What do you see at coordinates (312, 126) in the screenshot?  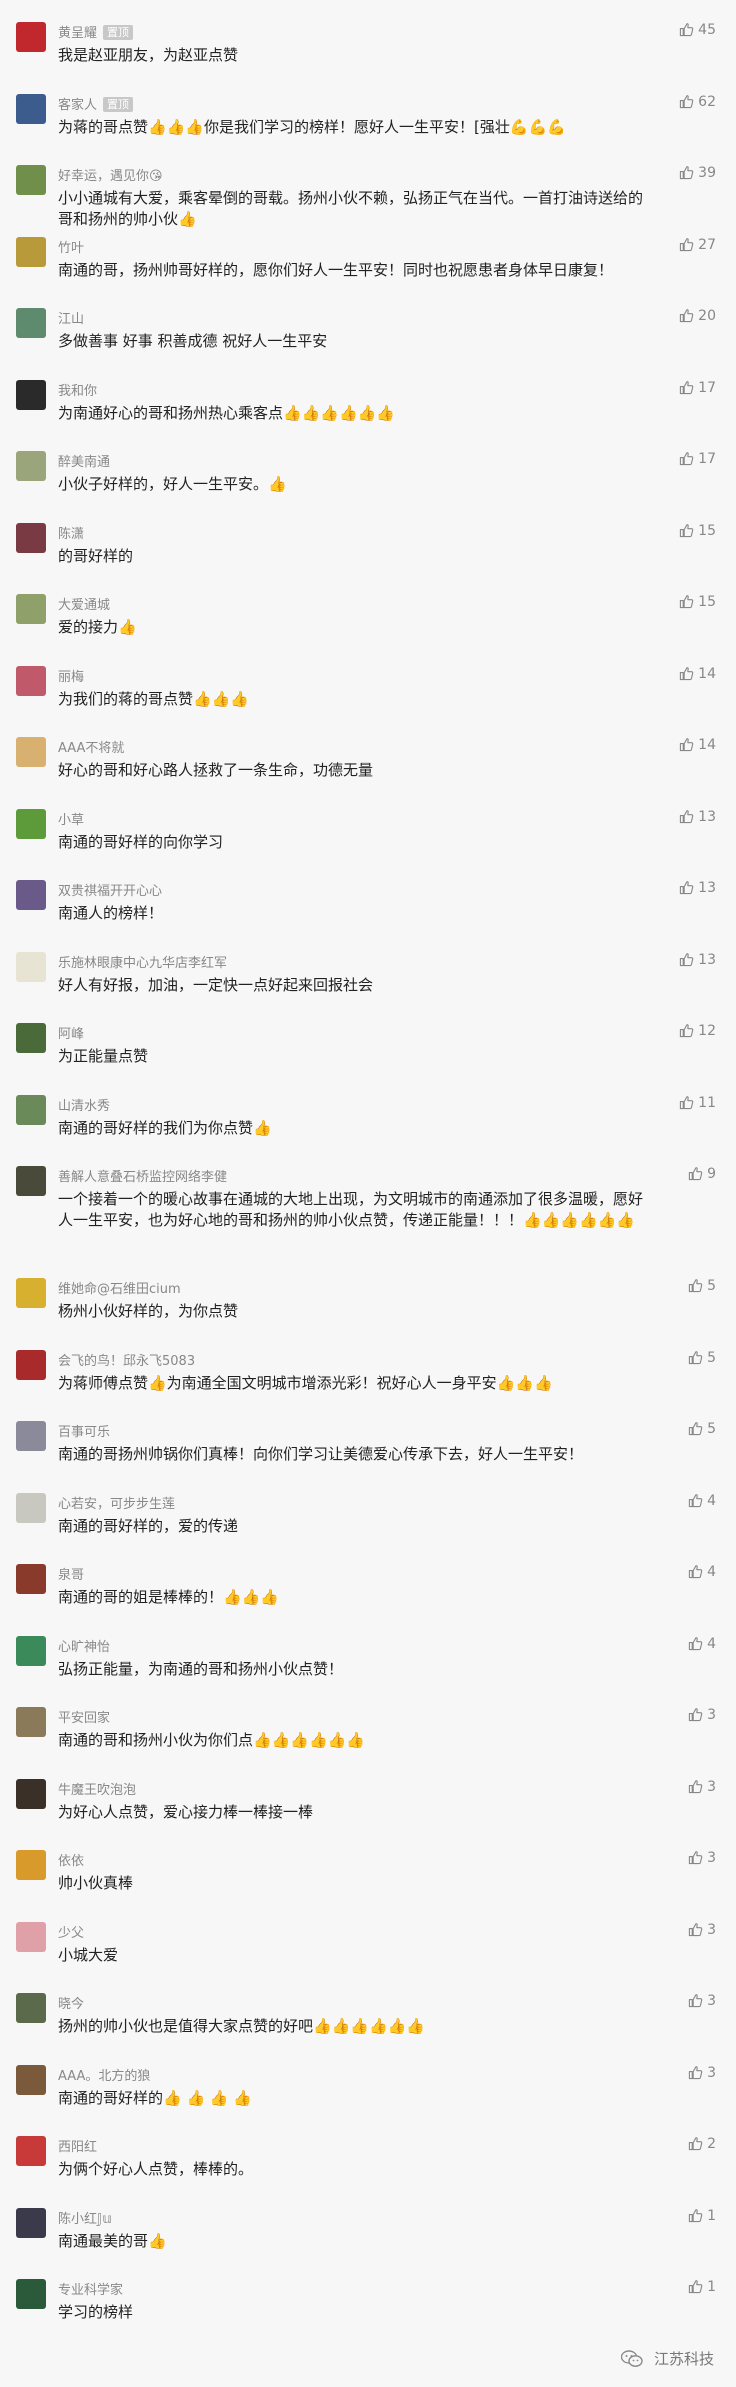 I see `comment-text: 为蒋的哥点赞👍👍👍你是我们学习的榜样！愿好人一生平安！[强壮💪💪💪` at bounding box center [312, 126].